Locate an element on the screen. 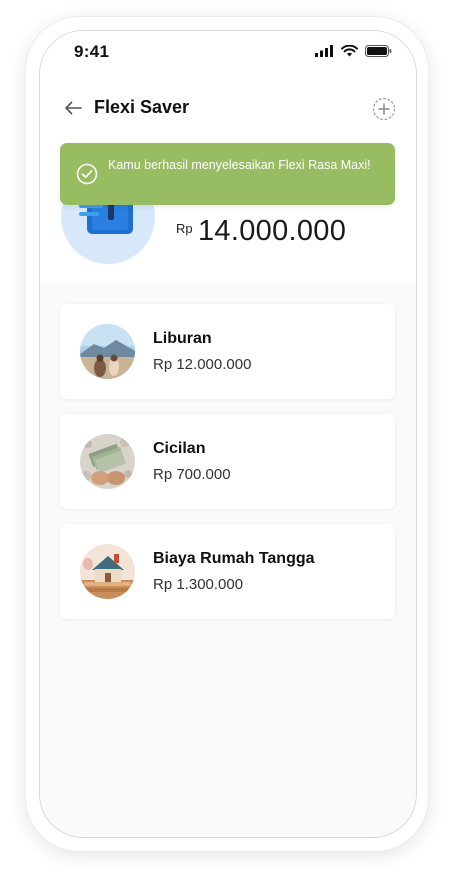 Image resolution: width=459 pixels, height=874 pixels. pocket-name: Cicilan is located at coordinates (179, 448).